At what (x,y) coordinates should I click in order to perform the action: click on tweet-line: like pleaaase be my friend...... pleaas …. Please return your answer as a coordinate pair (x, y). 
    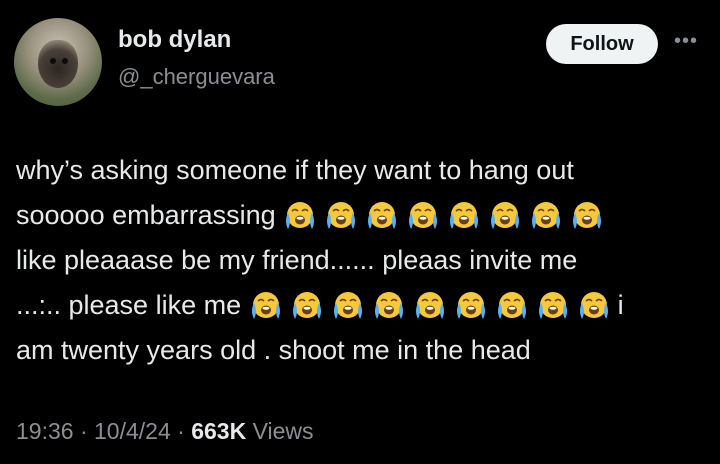
    Looking at the image, I should click on (297, 260).